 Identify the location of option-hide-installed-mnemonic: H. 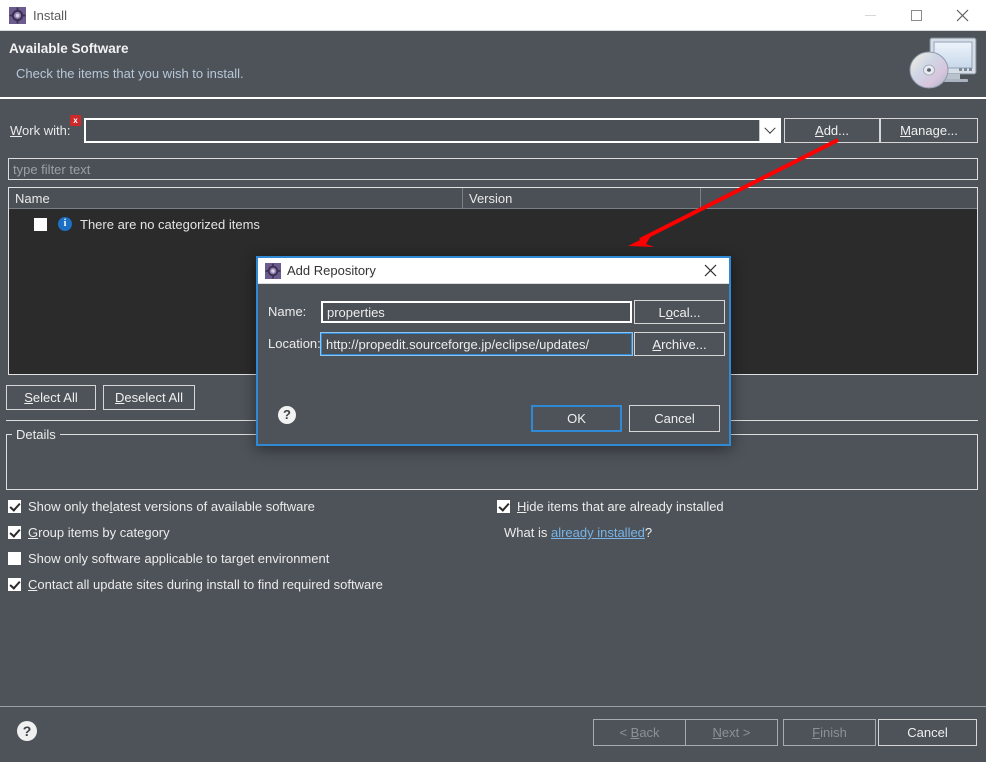
(522, 506).